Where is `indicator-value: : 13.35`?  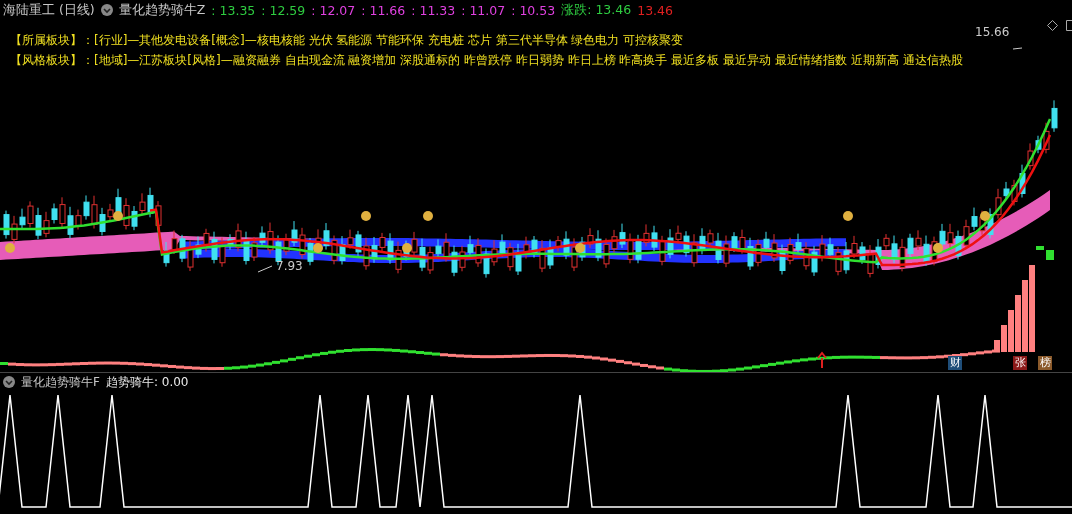 indicator-value: : 13.35 is located at coordinates (233, 10).